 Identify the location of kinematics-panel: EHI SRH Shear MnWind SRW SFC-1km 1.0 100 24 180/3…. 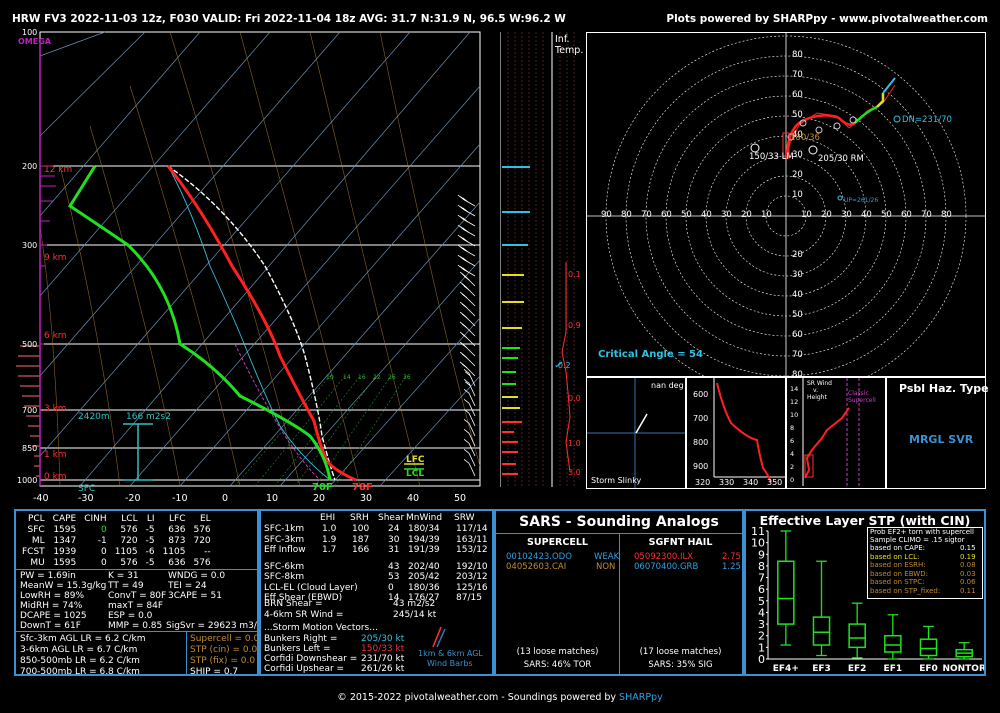
(376, 592).